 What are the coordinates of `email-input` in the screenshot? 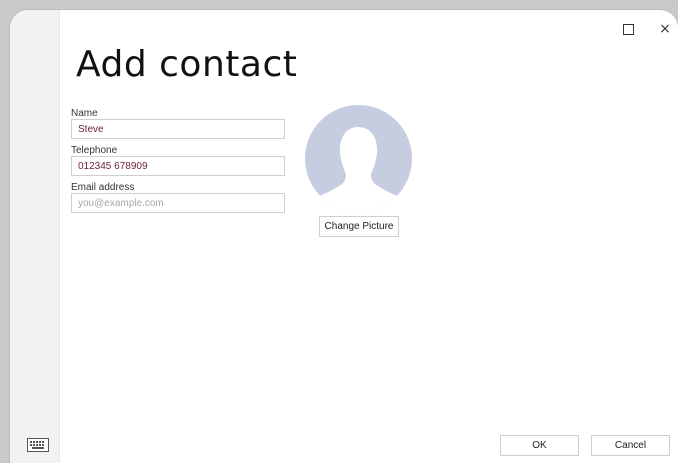 It's located at (178, 203).